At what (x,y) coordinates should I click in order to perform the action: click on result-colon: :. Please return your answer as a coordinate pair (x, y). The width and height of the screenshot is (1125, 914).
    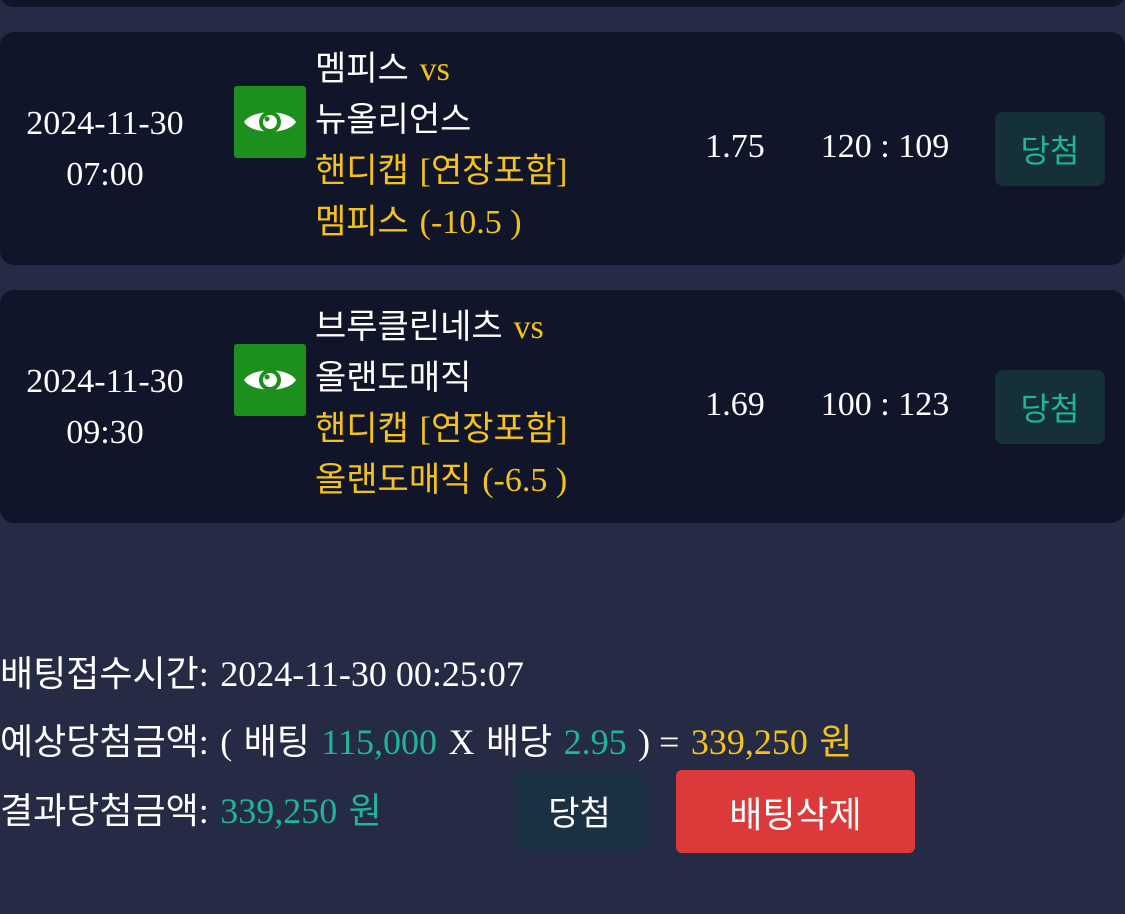
    Looking at the image, I should click on (203, 811).